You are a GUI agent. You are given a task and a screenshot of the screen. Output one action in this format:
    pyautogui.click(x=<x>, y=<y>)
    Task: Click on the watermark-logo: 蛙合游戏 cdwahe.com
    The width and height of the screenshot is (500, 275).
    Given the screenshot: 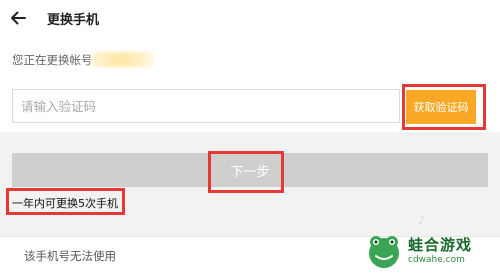 What is the action you would take?
    pyautogui.click(x=432, y=251)
    